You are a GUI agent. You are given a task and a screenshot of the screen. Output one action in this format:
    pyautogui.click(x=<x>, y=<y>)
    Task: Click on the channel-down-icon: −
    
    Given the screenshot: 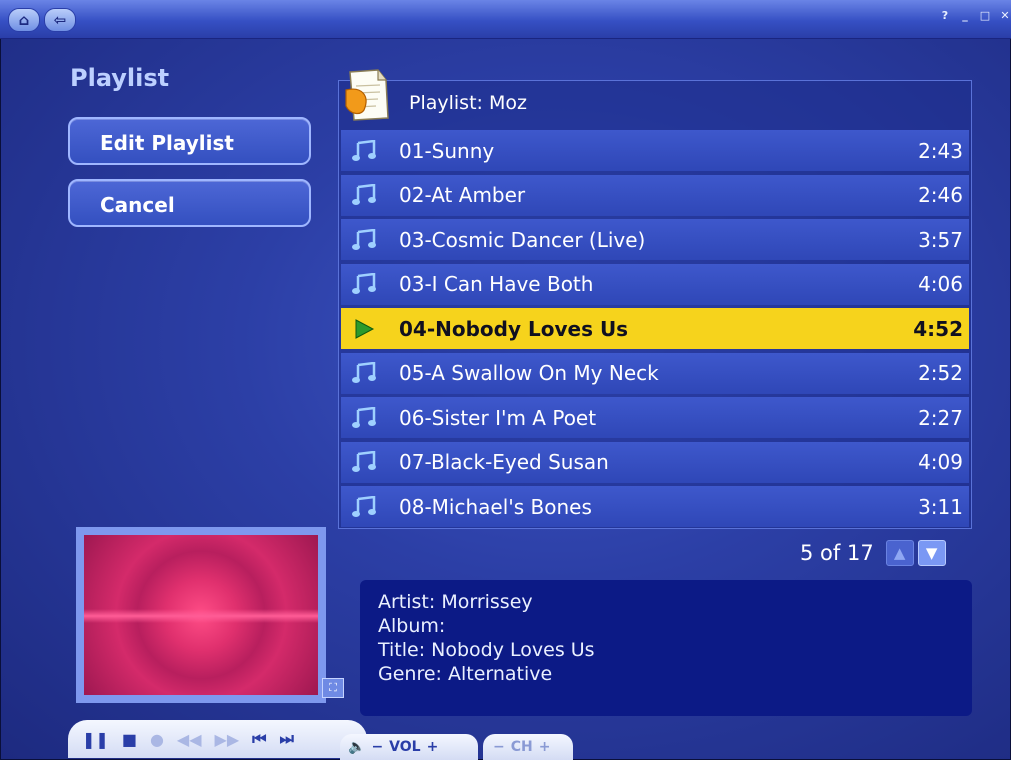 What is the action you would take?
    pyautogui.click(x=499, y=747)
    